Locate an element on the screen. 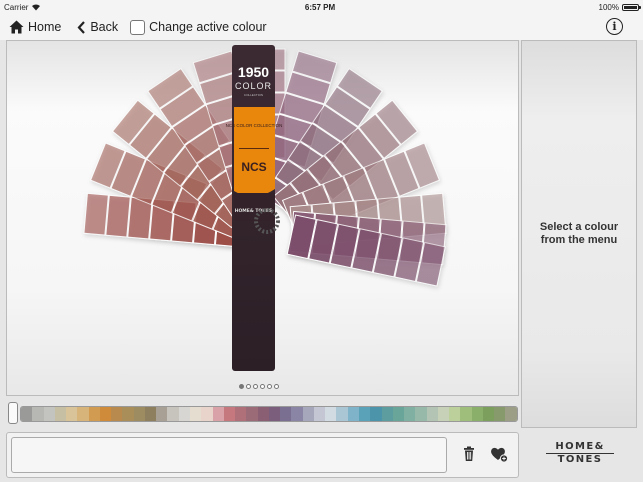 The image size is (643, 482). carrier-label: Carrier is located at coordinates (16, 7).